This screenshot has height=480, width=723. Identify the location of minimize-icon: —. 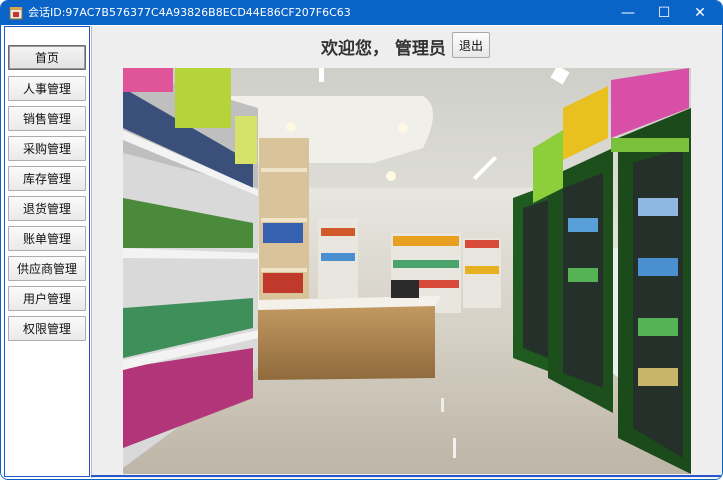
(628, 13).